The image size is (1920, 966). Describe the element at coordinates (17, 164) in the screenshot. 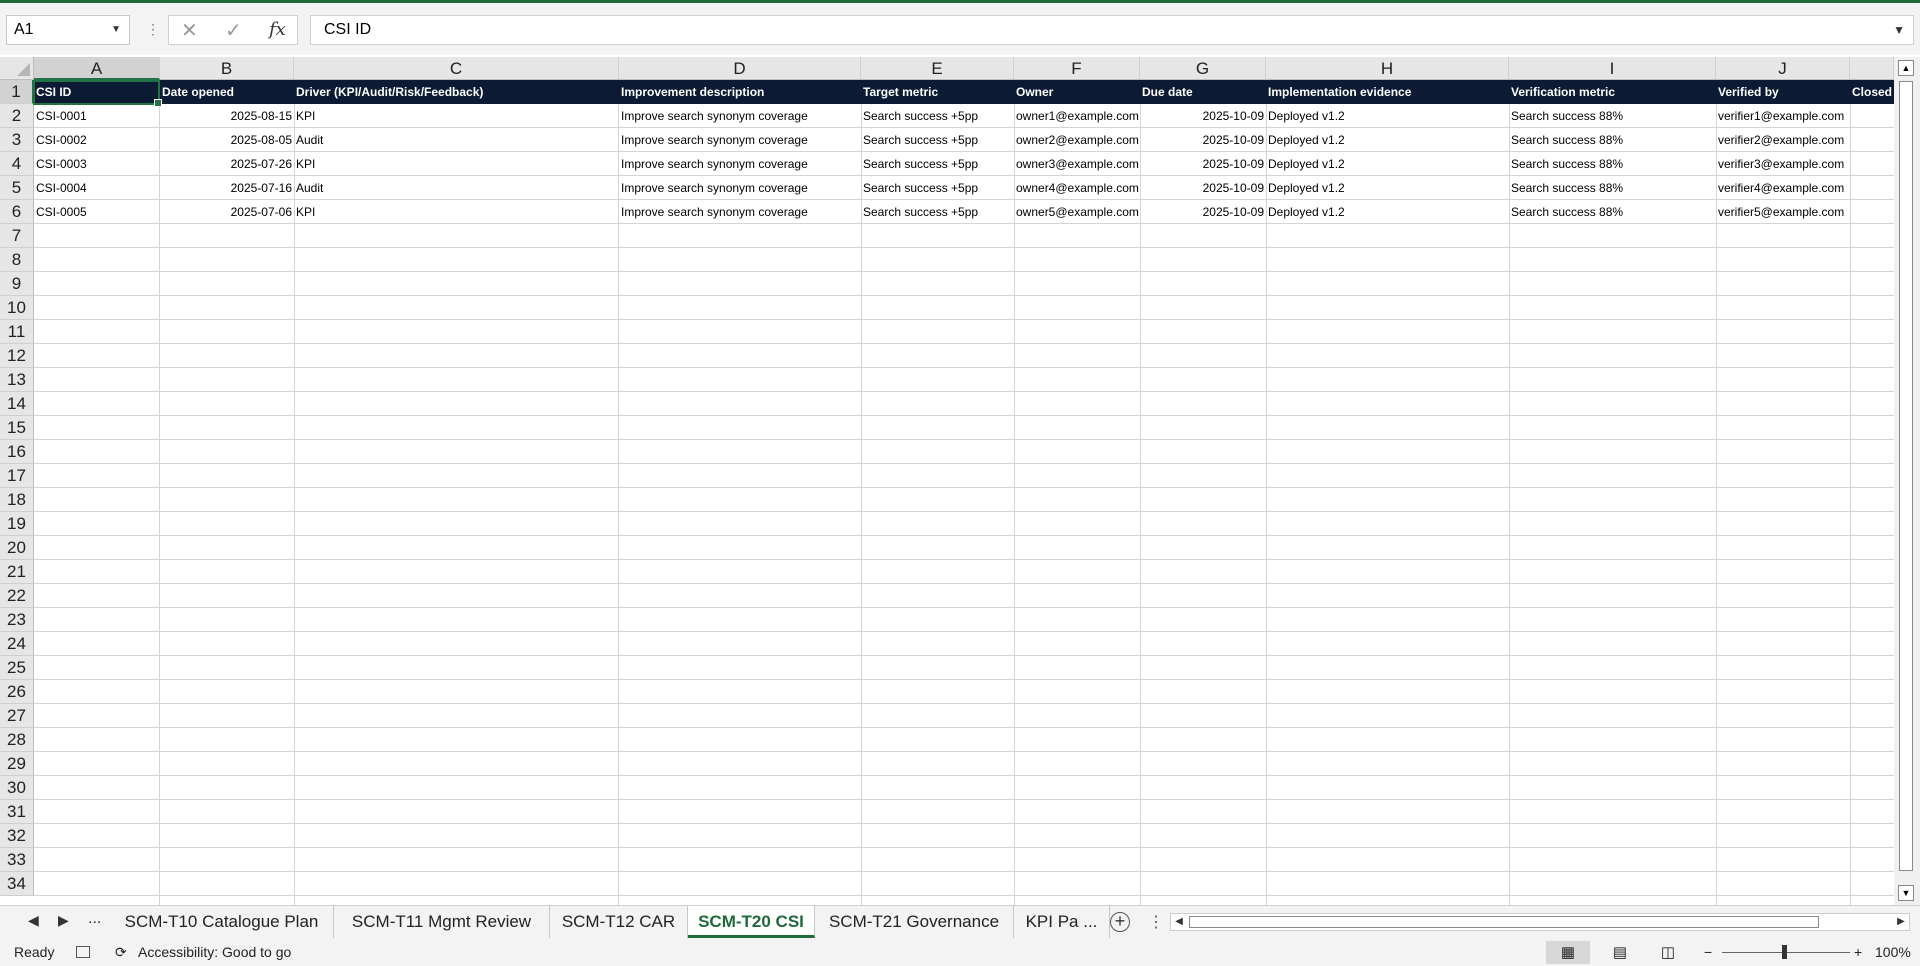

I see `row-header-4: 4` at that location.